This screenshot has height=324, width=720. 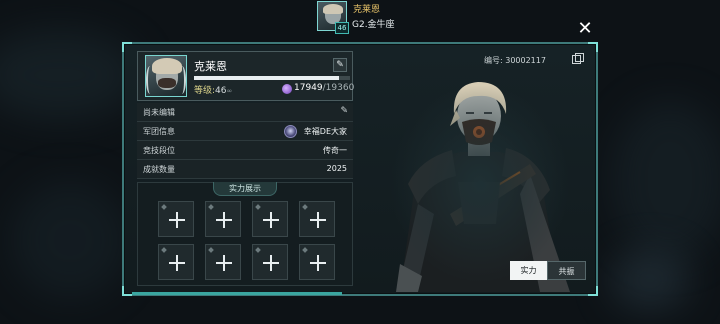 I want to click on level-value: 46, so click(x=221, y=91).